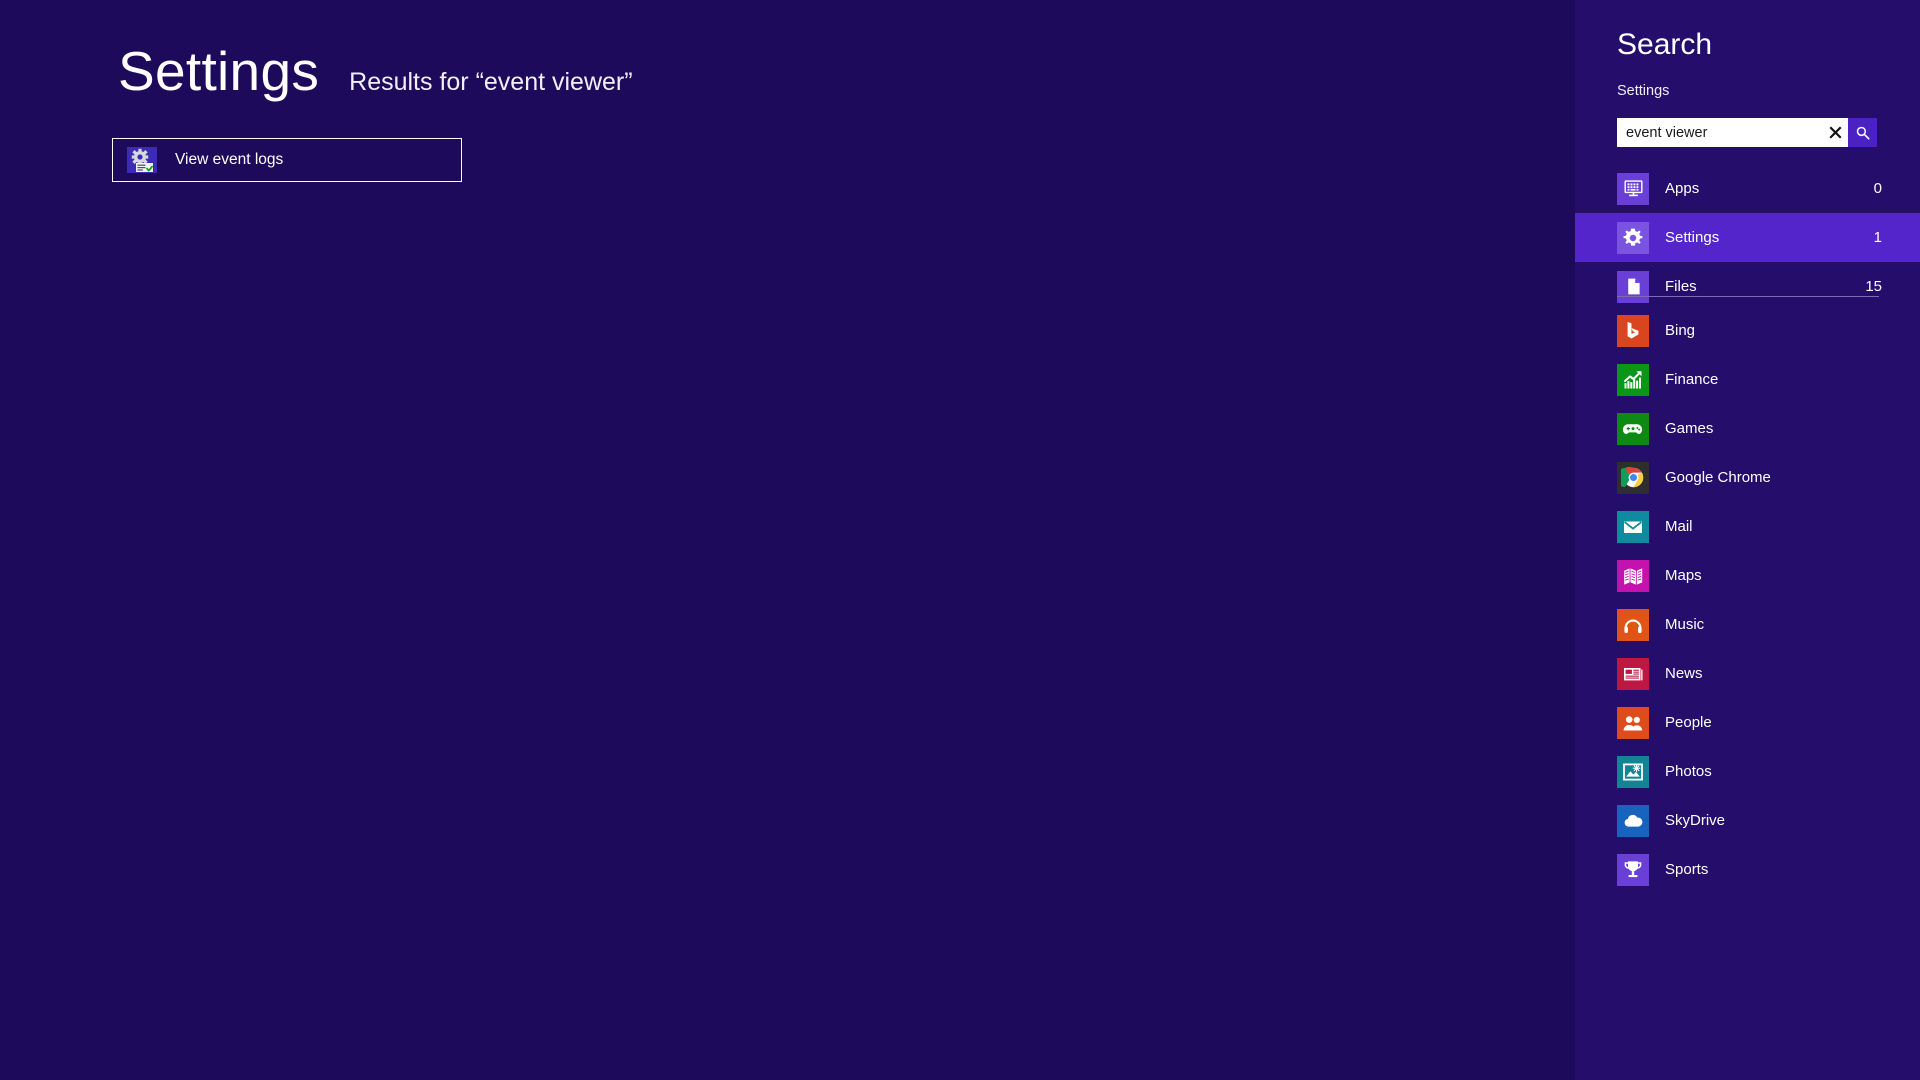  I want to click on results-header: Settings Results for “event viewer”, so click(375, 71).